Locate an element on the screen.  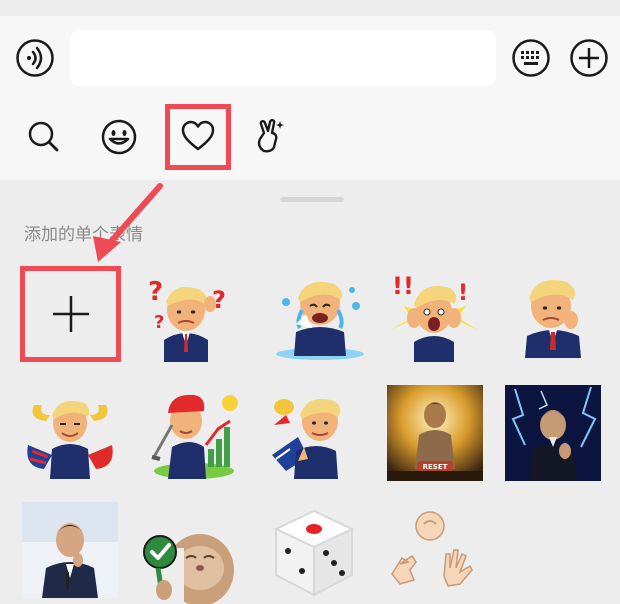
sticker-crying is located at coordinates (320, 314).